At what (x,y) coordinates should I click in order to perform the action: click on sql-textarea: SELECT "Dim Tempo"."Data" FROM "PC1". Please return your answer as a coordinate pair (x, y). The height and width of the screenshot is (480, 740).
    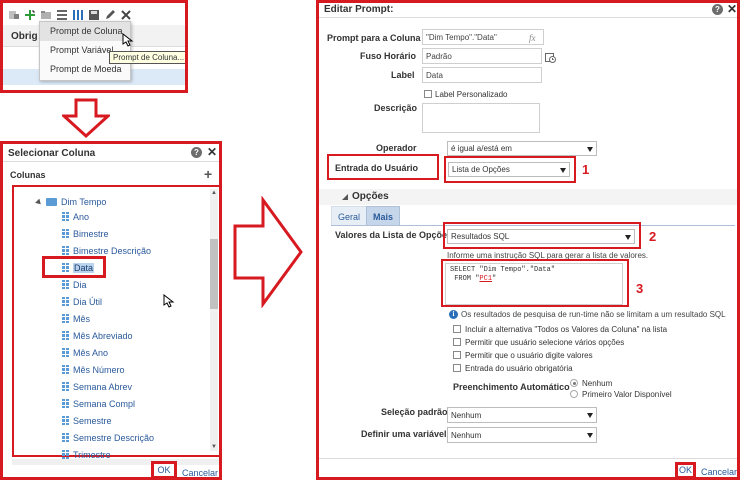
    Looking at the image, I should click on (534, 284).